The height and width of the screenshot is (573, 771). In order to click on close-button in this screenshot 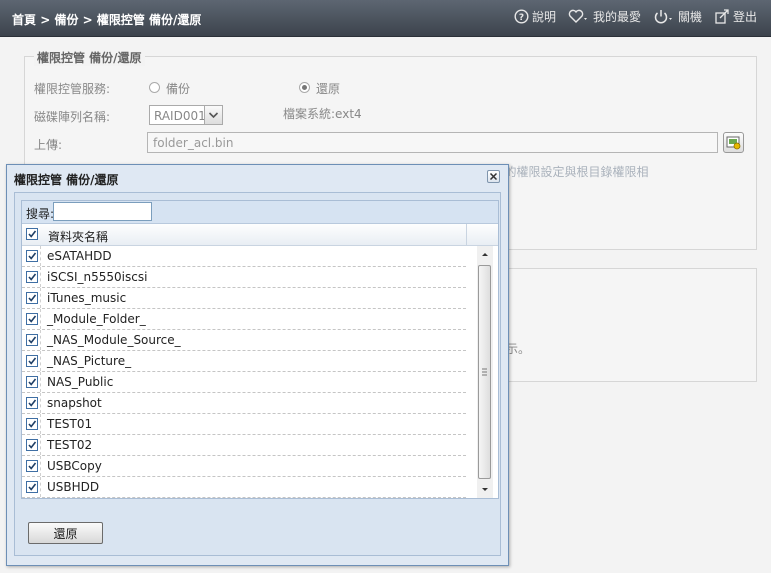, I will do `click(493, 176)`.